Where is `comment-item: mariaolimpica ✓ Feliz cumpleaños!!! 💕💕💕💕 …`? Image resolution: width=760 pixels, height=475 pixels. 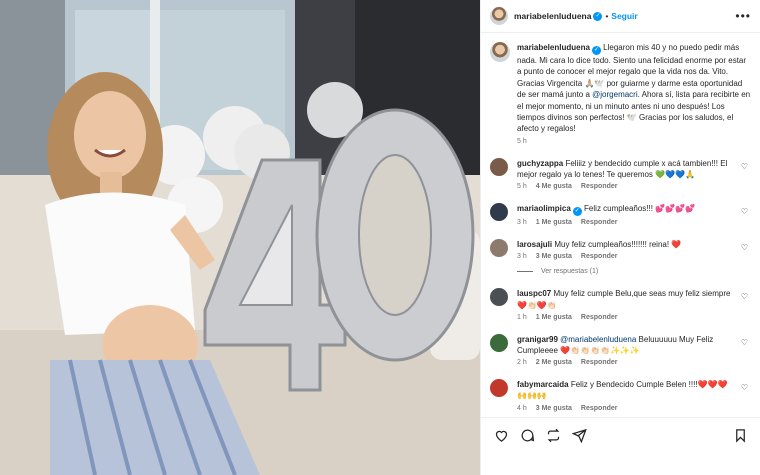
comment-item: mariaolimpica ✓ Feliz cumpleaños!!! 💕💕💕💕 … is located at coordinates (620, 214).